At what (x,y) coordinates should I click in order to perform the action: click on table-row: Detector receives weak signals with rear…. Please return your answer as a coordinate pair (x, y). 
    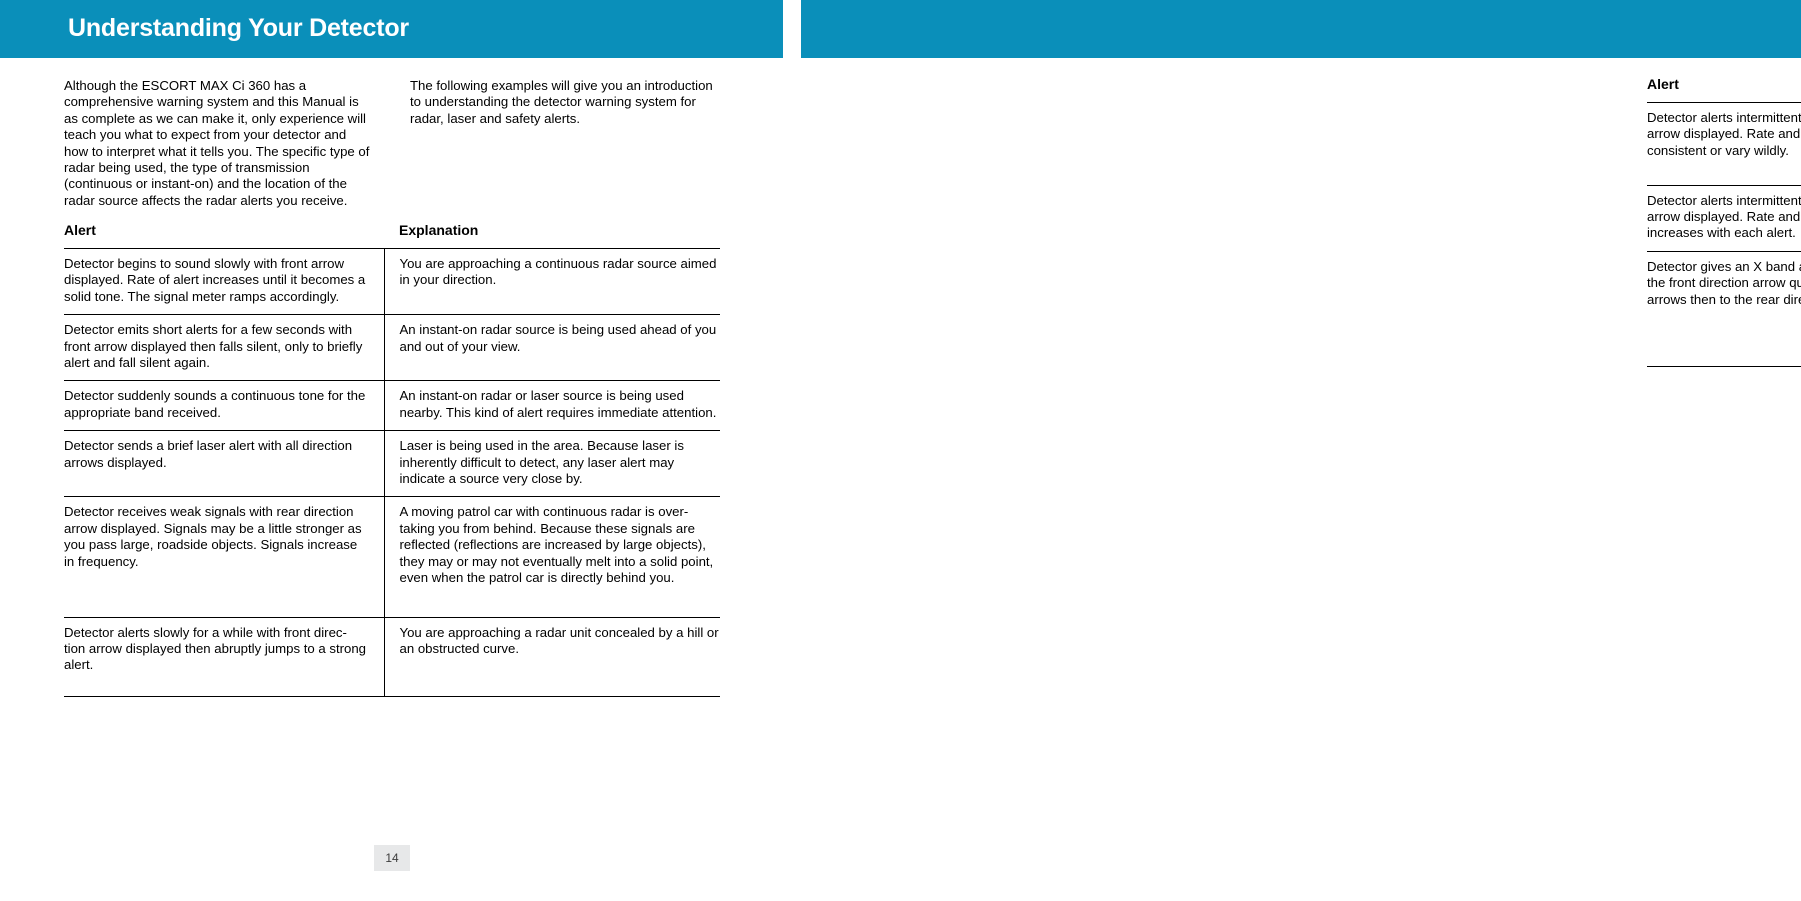
    Looking at the image, I should click on (392, 557).